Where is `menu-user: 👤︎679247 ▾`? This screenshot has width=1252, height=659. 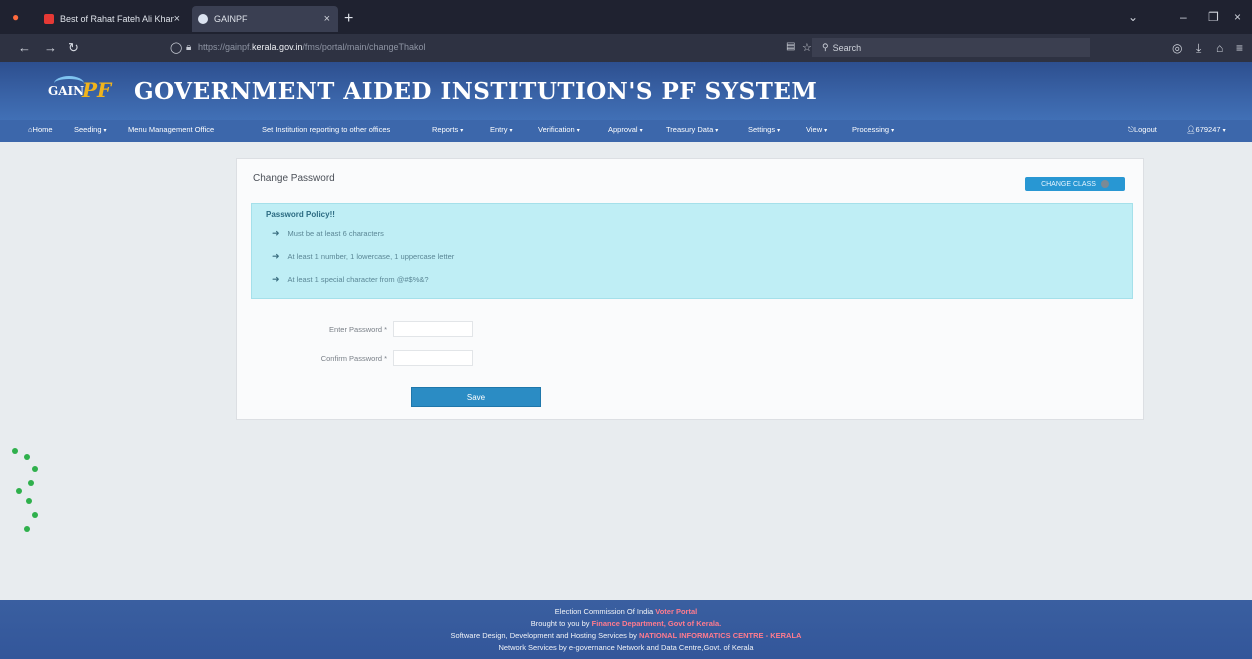
menu-user: 👤︎679247 ▾ is located at coordinates (1206, 129).